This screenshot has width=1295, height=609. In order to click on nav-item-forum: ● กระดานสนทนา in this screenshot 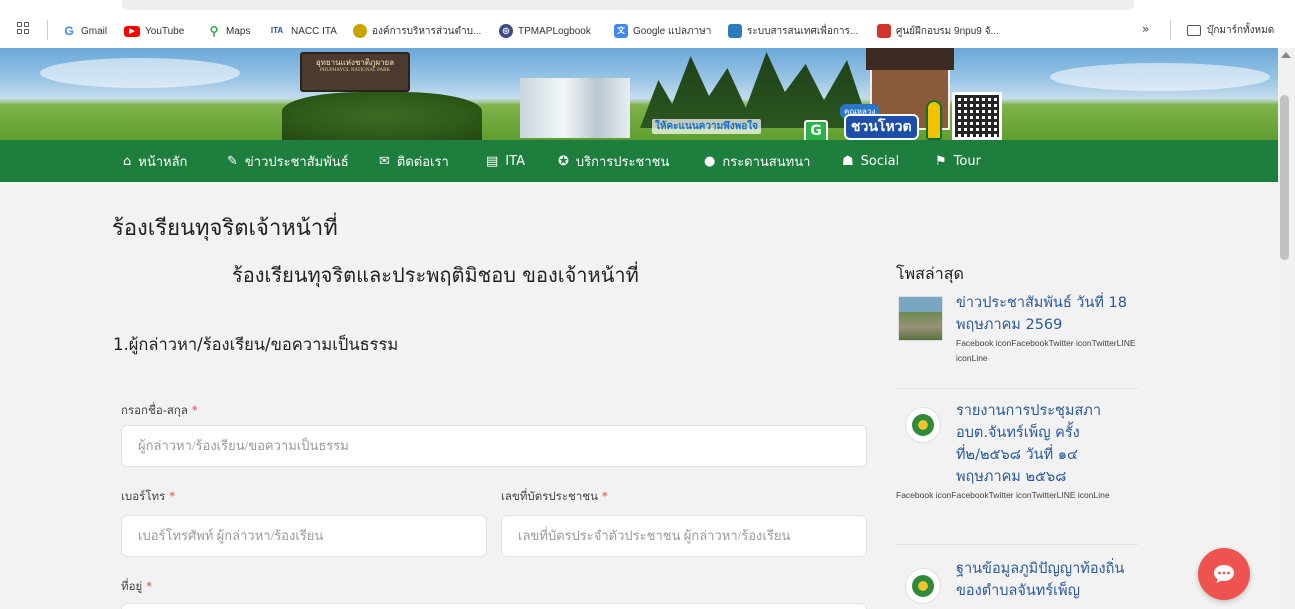, I will do `click(757, 161)`.